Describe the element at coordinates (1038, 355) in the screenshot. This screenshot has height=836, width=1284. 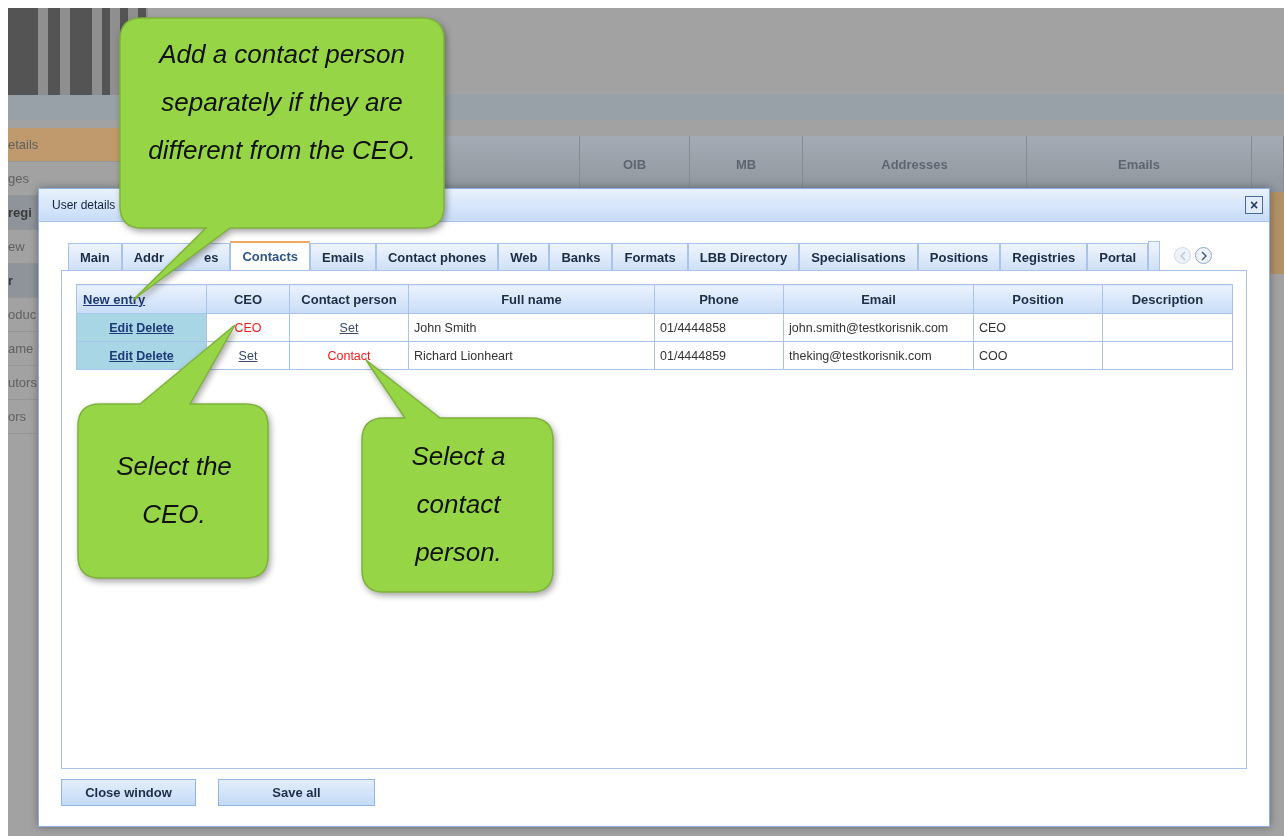
I see `table-cell: COO` at that location.